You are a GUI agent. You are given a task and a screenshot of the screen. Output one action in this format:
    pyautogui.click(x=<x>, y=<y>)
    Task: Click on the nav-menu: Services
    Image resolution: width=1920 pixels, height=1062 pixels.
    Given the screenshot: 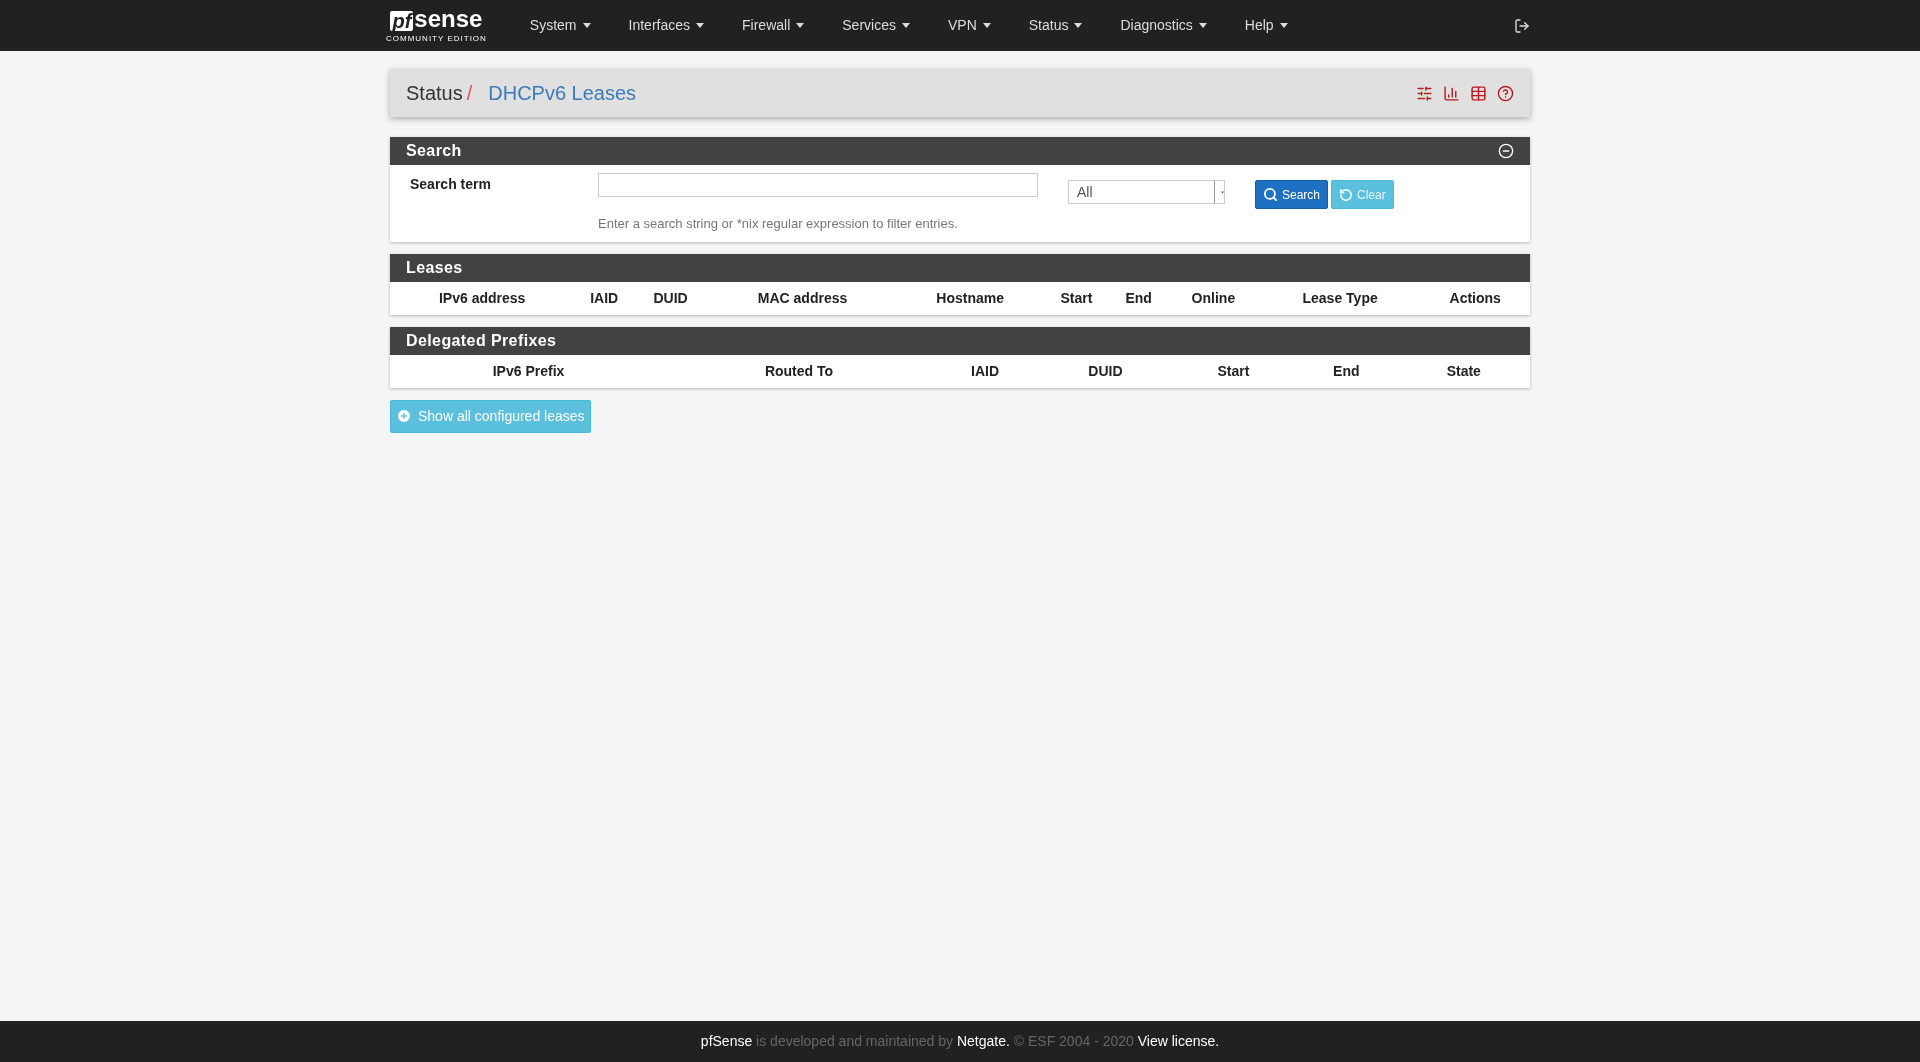 What is the action you would take?
    pyautogui.click(x=876, y=25)
    